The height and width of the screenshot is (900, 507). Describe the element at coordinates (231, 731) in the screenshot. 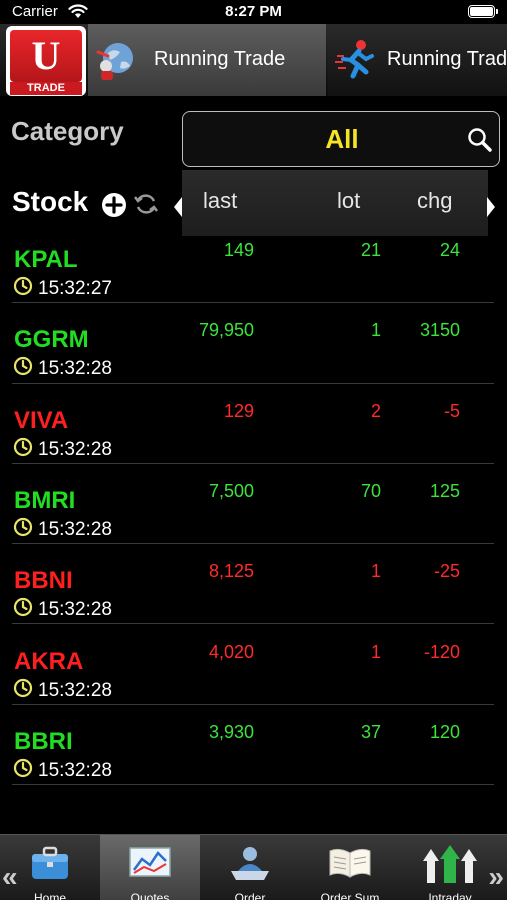

I see `last-price: 3,930` at that location.